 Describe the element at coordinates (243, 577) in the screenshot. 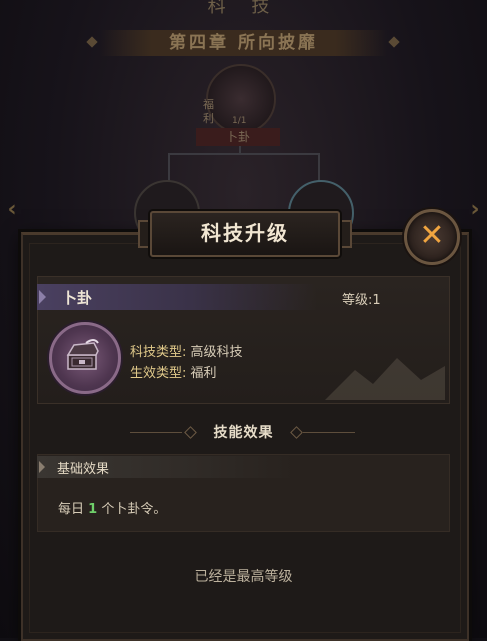

I see `max-level-status: 已经是最高等级` at that location.